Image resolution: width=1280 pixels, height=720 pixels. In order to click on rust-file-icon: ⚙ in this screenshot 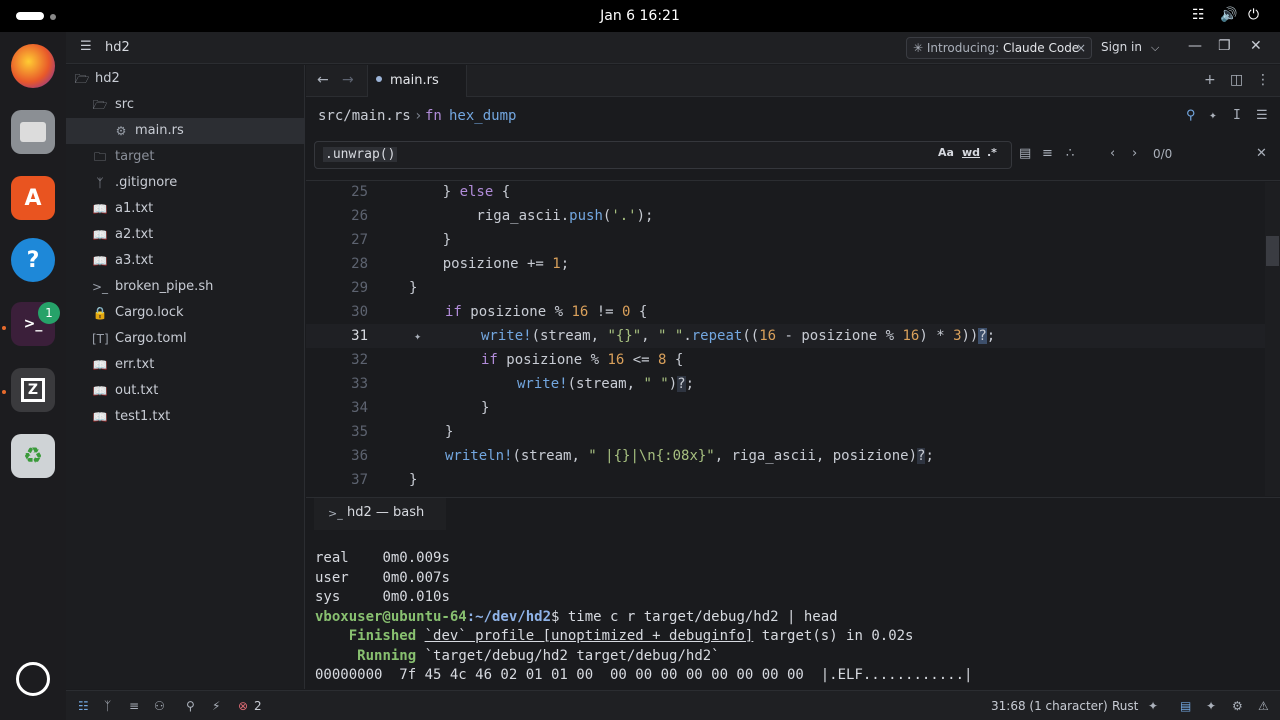, I will do `click(121, 131)`.